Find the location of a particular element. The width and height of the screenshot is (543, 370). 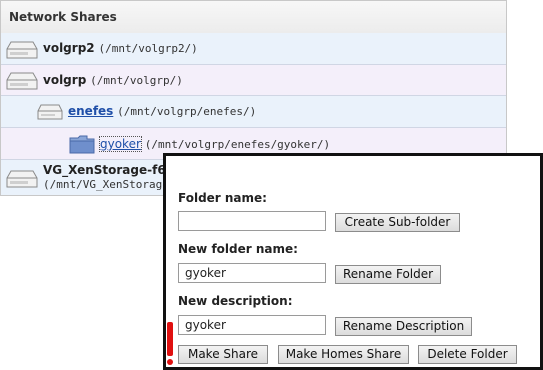

share-row-volgrp: volgrp (/mnt/volgrp/) is located at coordinates (253, 80).